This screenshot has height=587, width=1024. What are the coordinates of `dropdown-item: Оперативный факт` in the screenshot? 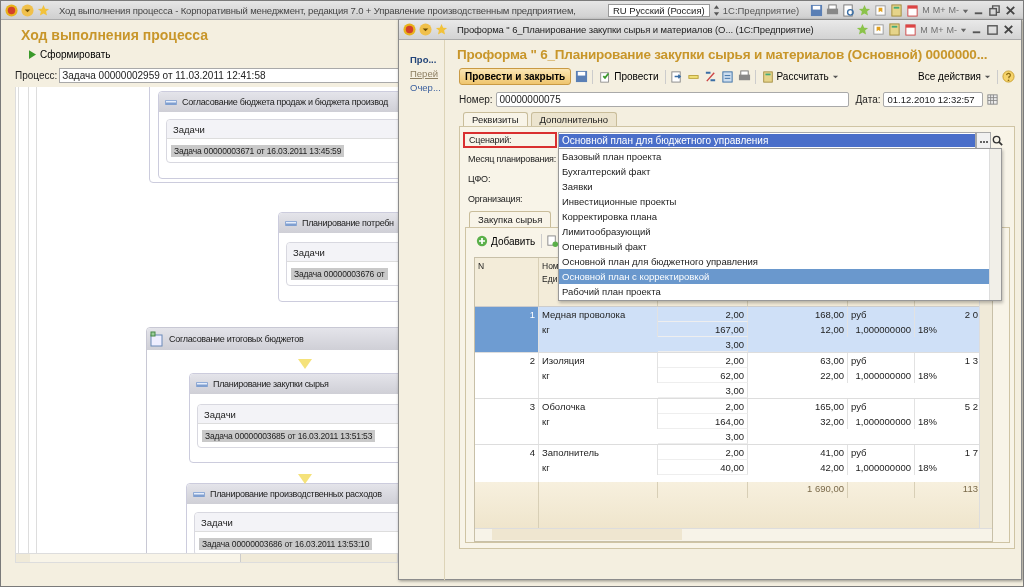 It's located at (774, 246).